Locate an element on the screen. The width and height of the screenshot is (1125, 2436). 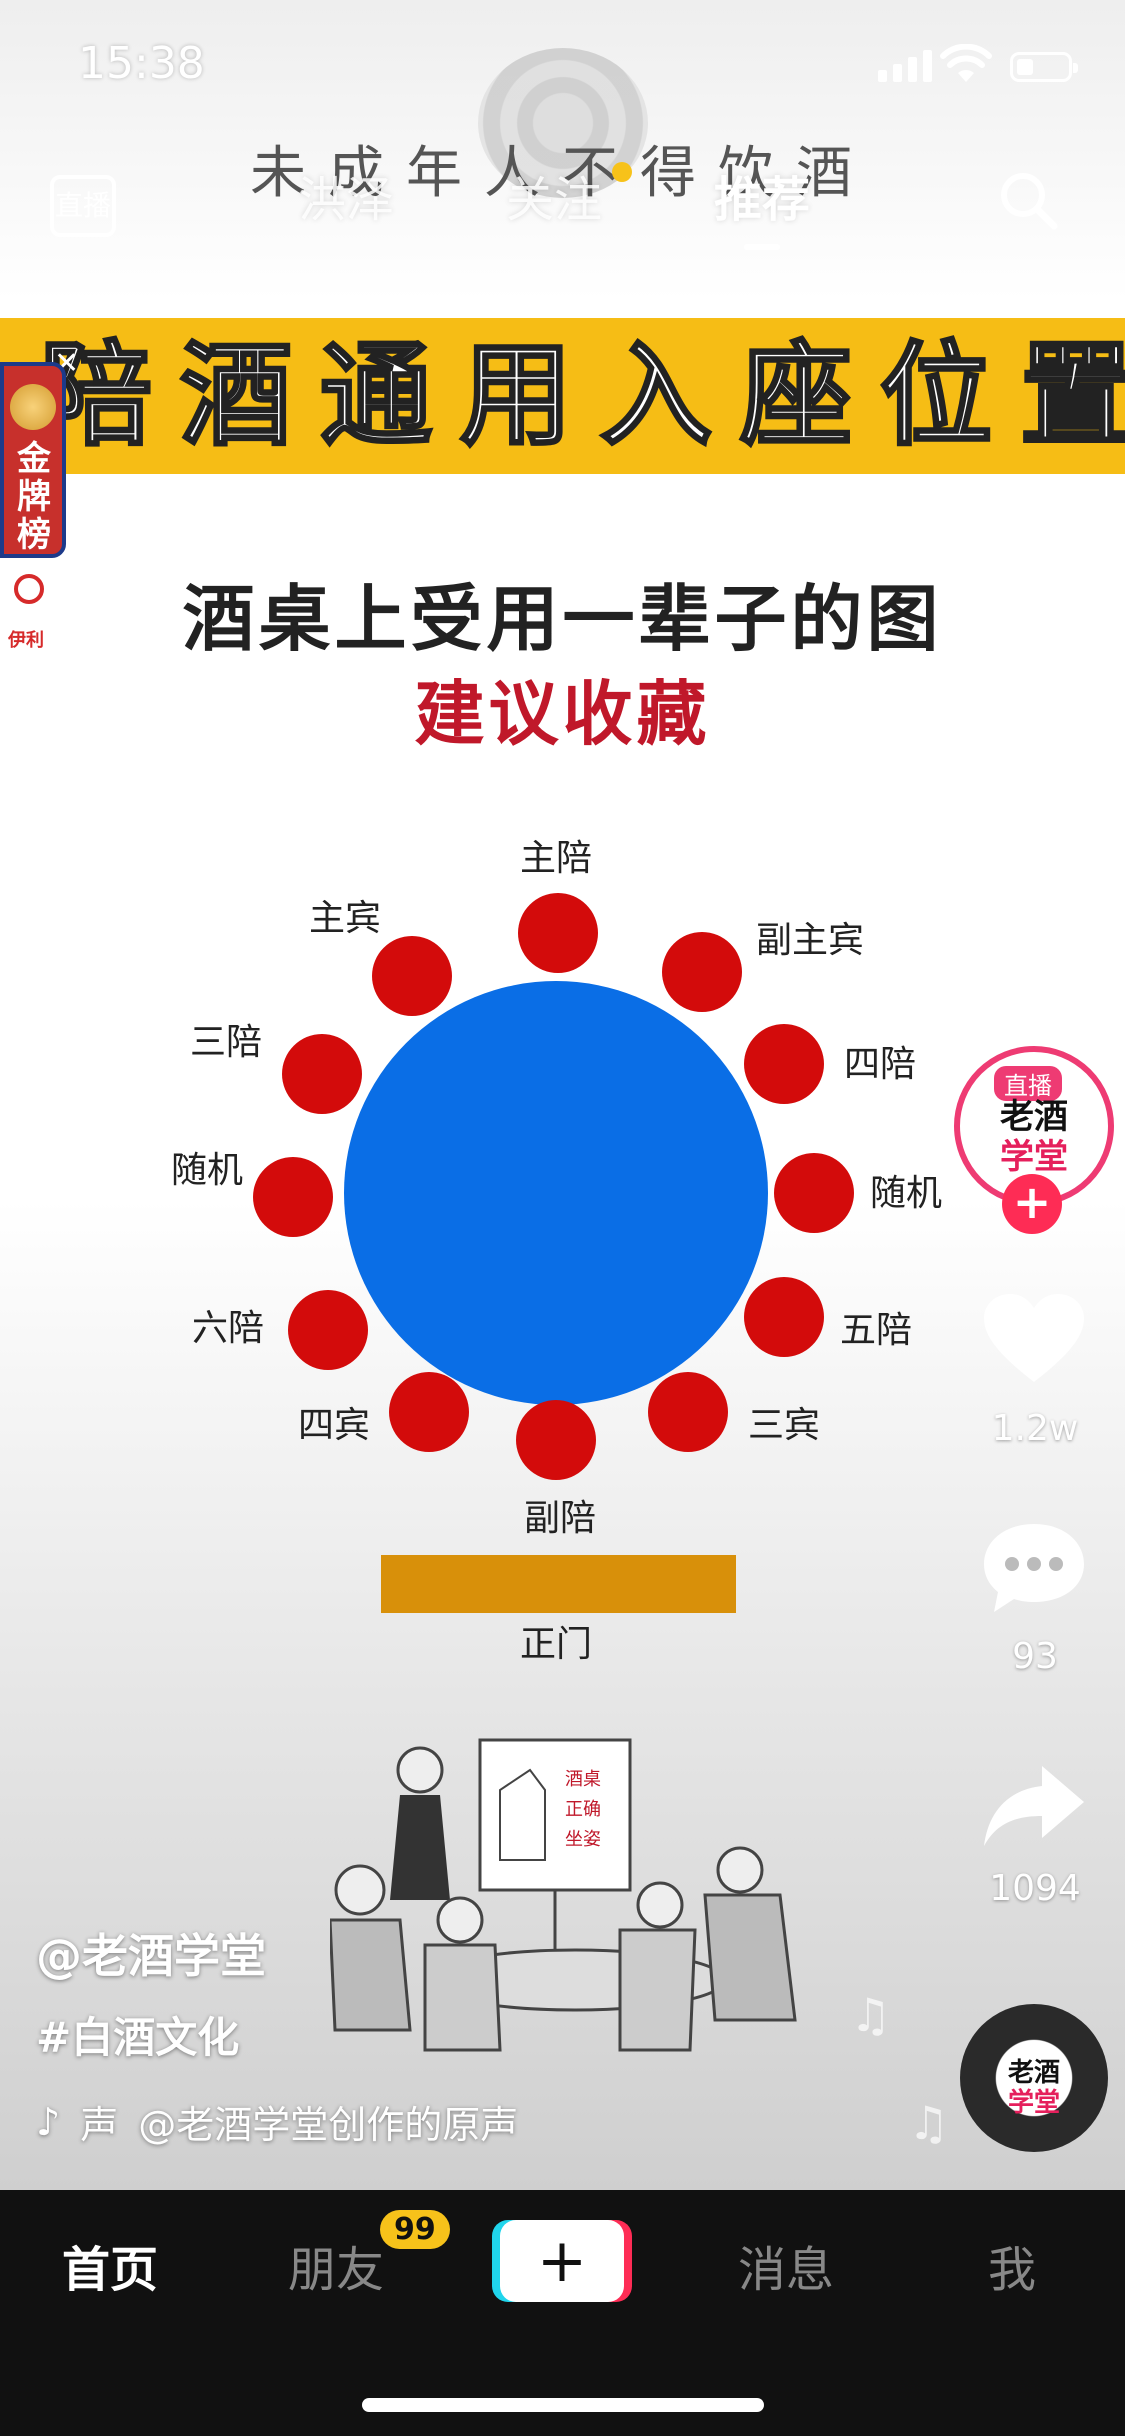
tab-me: 我 is located at coordinates (1012, 2265).